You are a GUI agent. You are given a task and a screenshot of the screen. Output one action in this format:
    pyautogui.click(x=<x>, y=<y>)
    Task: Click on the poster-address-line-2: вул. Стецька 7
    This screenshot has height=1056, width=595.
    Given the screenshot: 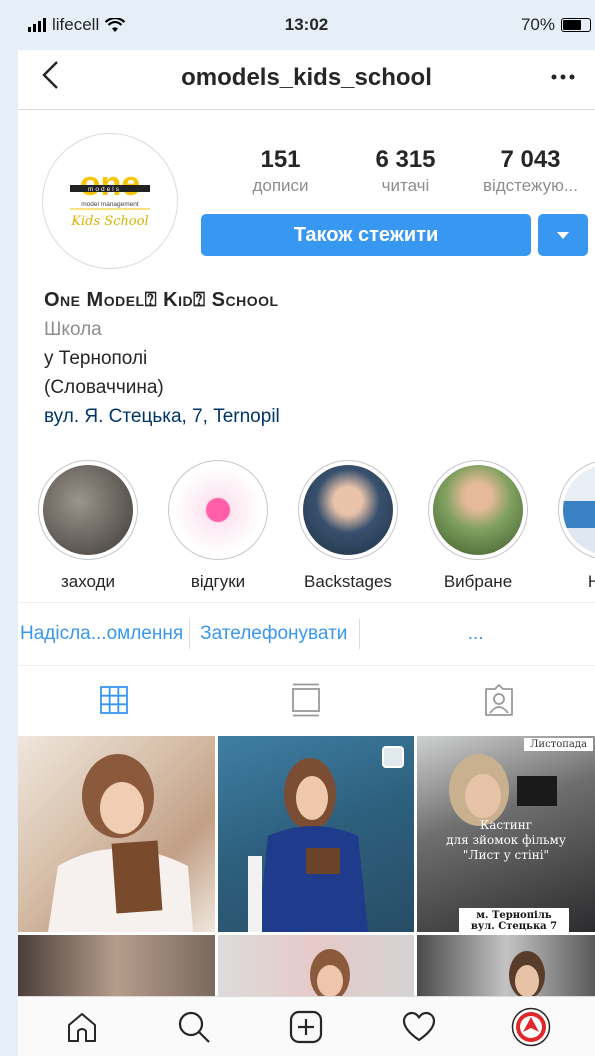 What is the action you would take?
    pyautogui.click(x=514, y=926)
    